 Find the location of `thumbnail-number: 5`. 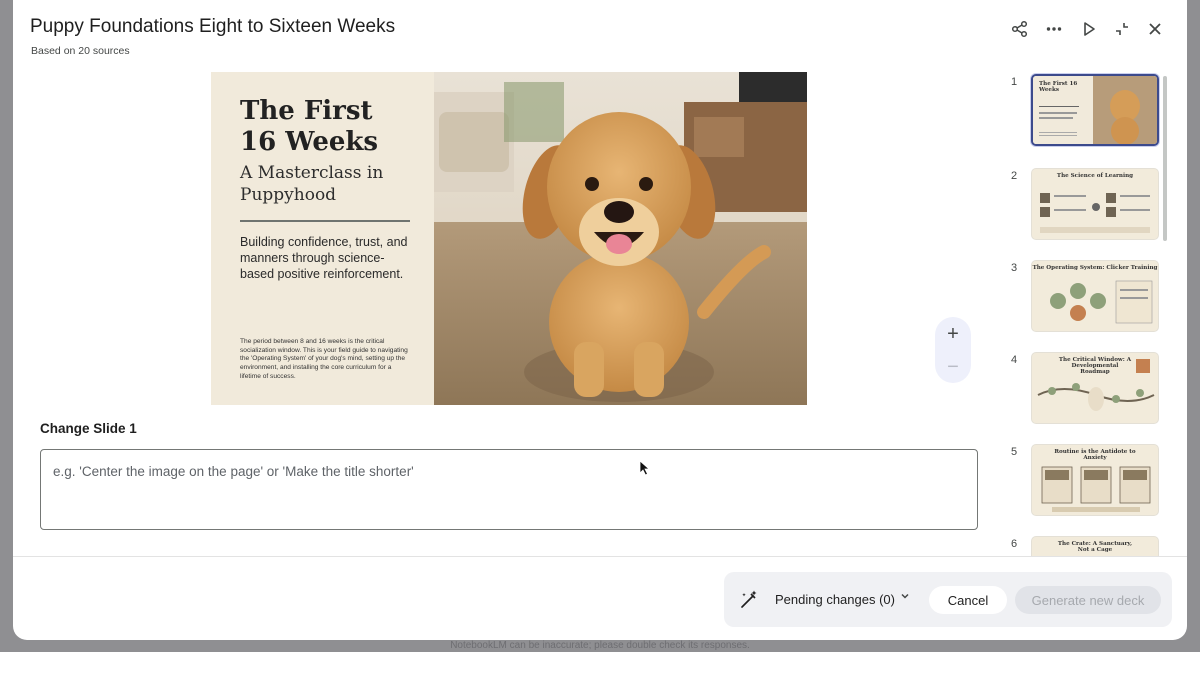

thumbnail-number: 5 is located at coordinates (1014, 452).